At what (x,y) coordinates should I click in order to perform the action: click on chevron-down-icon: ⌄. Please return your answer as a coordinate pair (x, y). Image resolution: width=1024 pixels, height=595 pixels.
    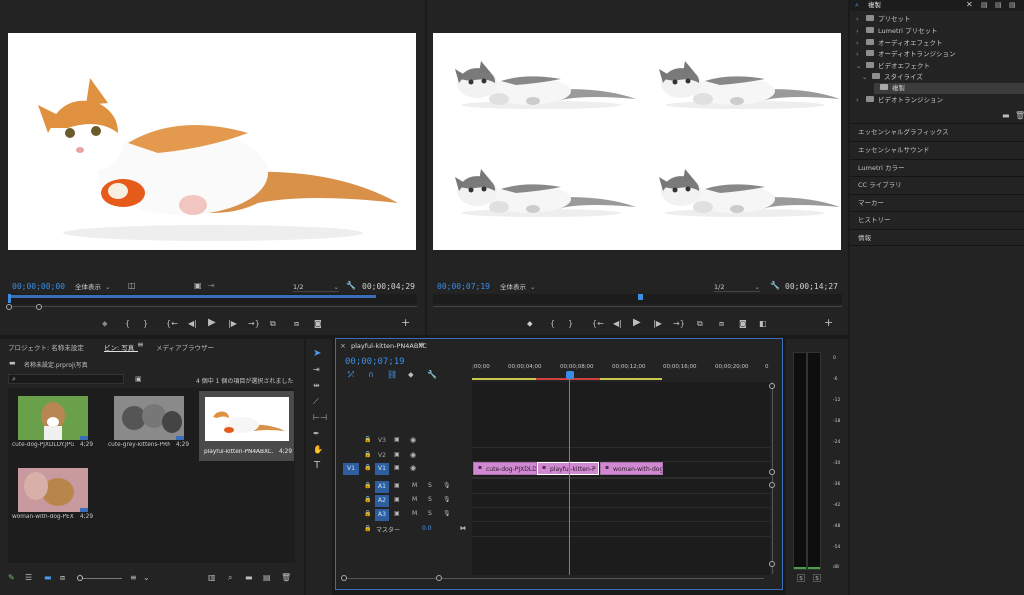
    Looking at the image, I should click on (146, 578).